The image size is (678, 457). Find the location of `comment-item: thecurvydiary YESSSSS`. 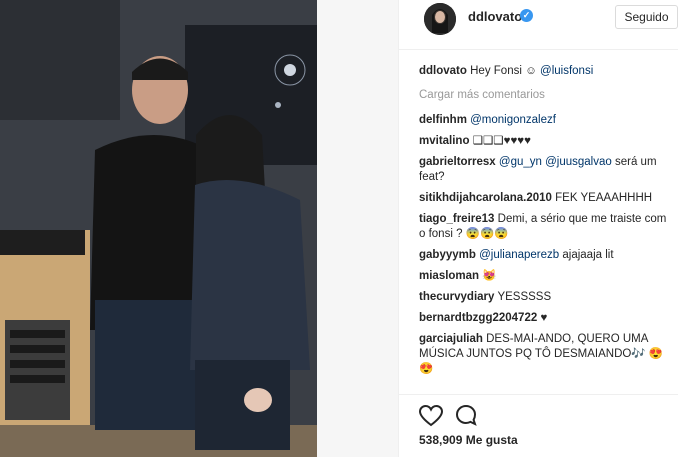

comment-item: thecurvydiary YESSSSS is located at coordinates (546, 297).